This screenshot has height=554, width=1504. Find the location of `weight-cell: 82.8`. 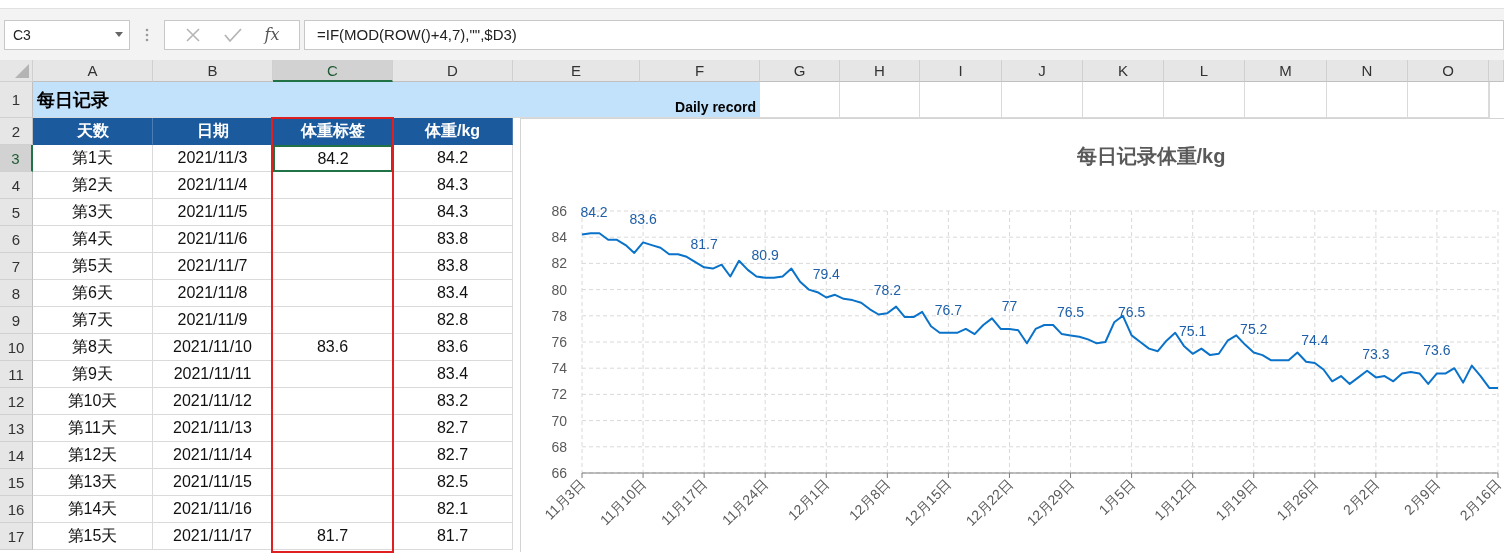

weight-cell: 82.8 is located at coordinates (453, 320).